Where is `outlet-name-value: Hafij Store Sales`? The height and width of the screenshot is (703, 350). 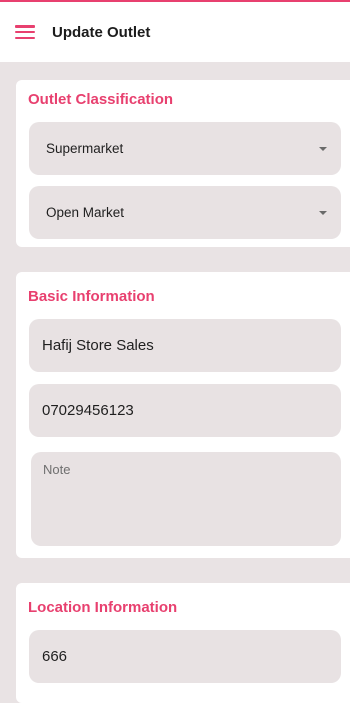
outlet-name-value: Hafij Store Sales is located at coordinates (98, 345).